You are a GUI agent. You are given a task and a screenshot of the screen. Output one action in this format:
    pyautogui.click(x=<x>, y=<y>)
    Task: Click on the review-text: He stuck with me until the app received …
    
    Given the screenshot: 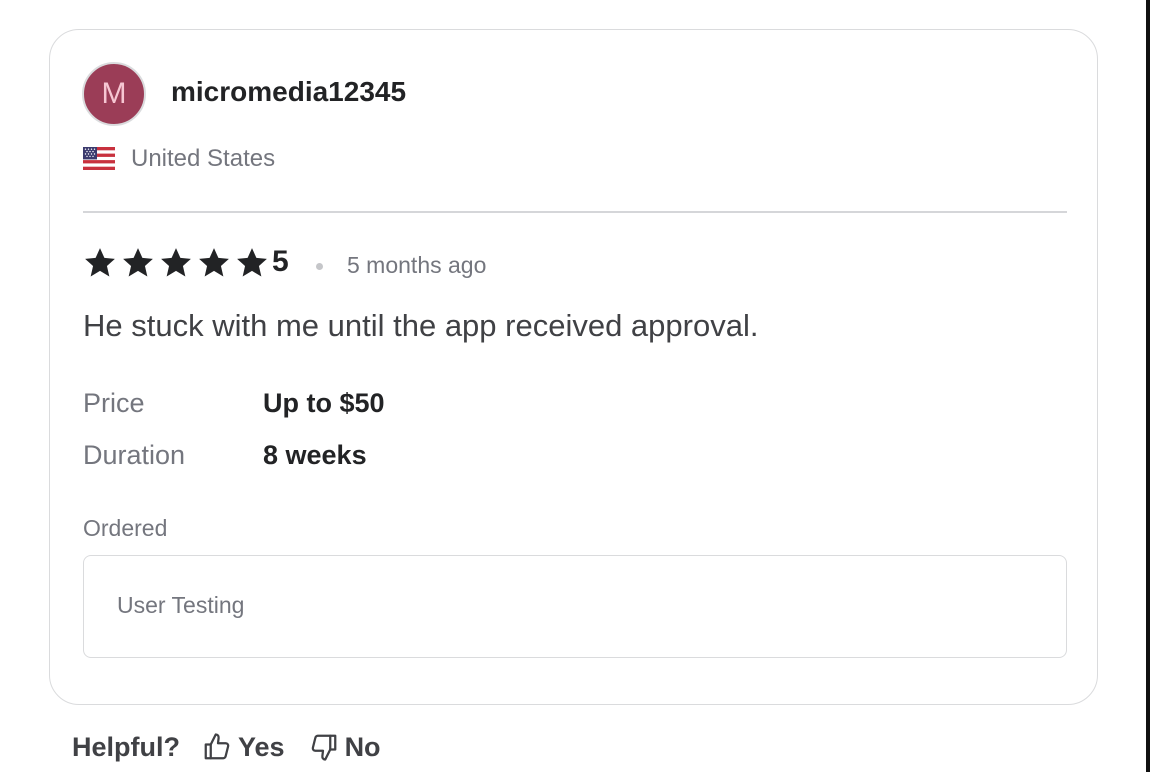 What is the action you would take?
    pyautogui.click(x=421, y=325)
    